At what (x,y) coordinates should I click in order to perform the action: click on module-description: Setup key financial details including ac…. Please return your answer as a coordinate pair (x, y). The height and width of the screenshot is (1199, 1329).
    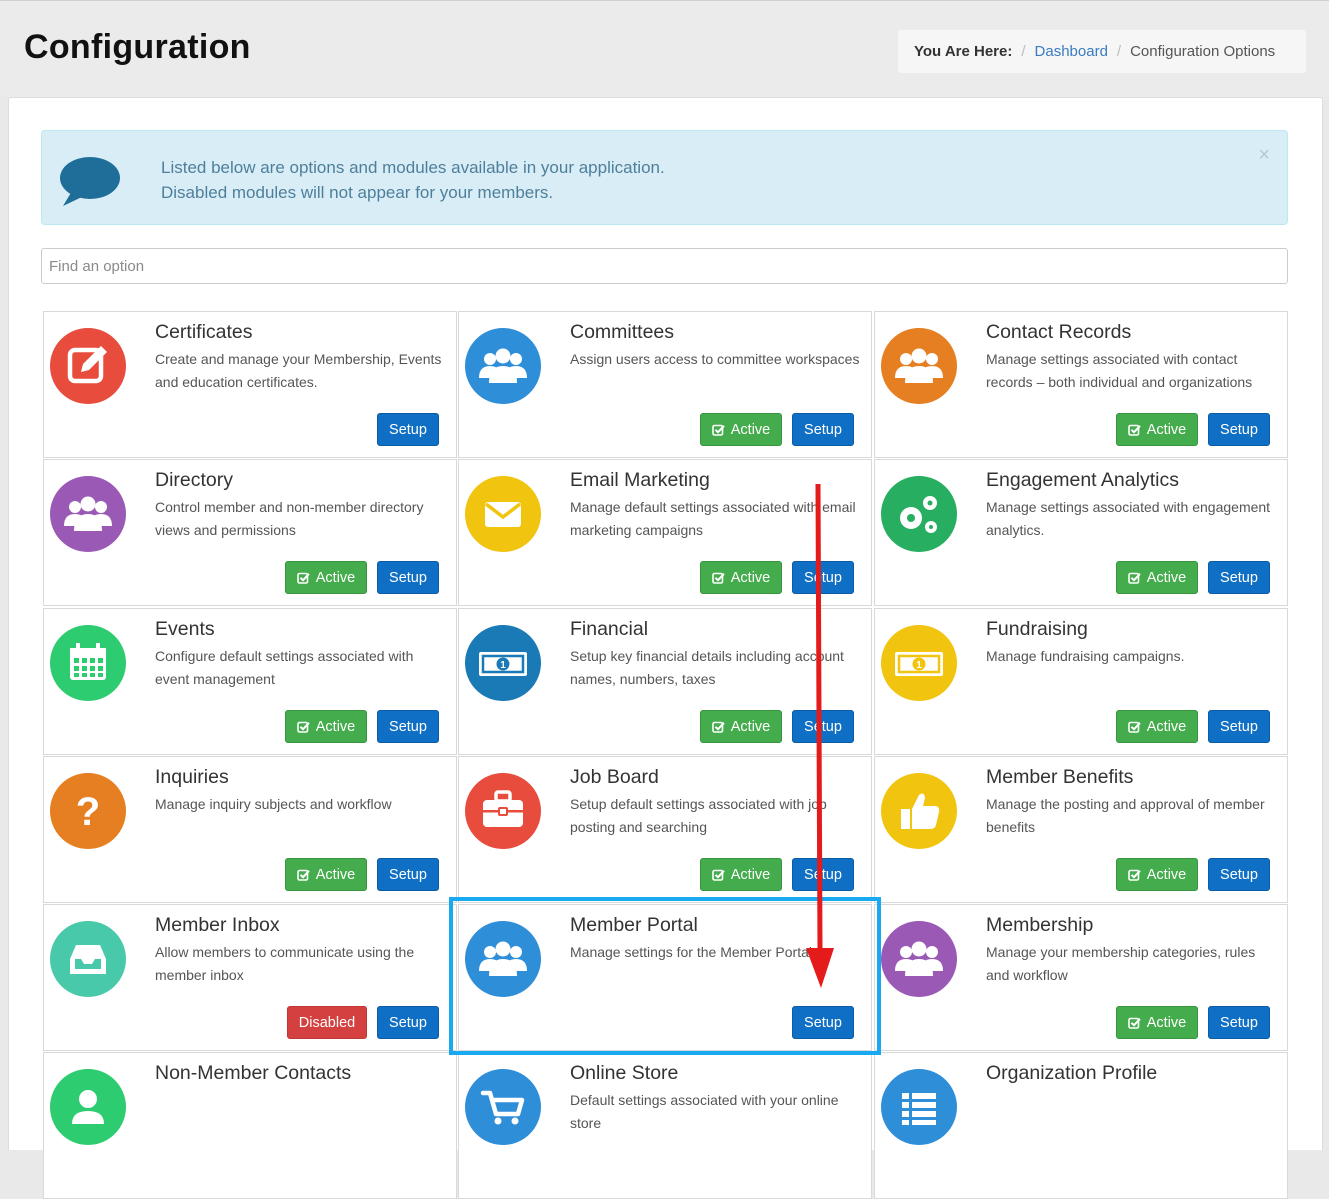
    Looking at the image, I should click on (707, 667).